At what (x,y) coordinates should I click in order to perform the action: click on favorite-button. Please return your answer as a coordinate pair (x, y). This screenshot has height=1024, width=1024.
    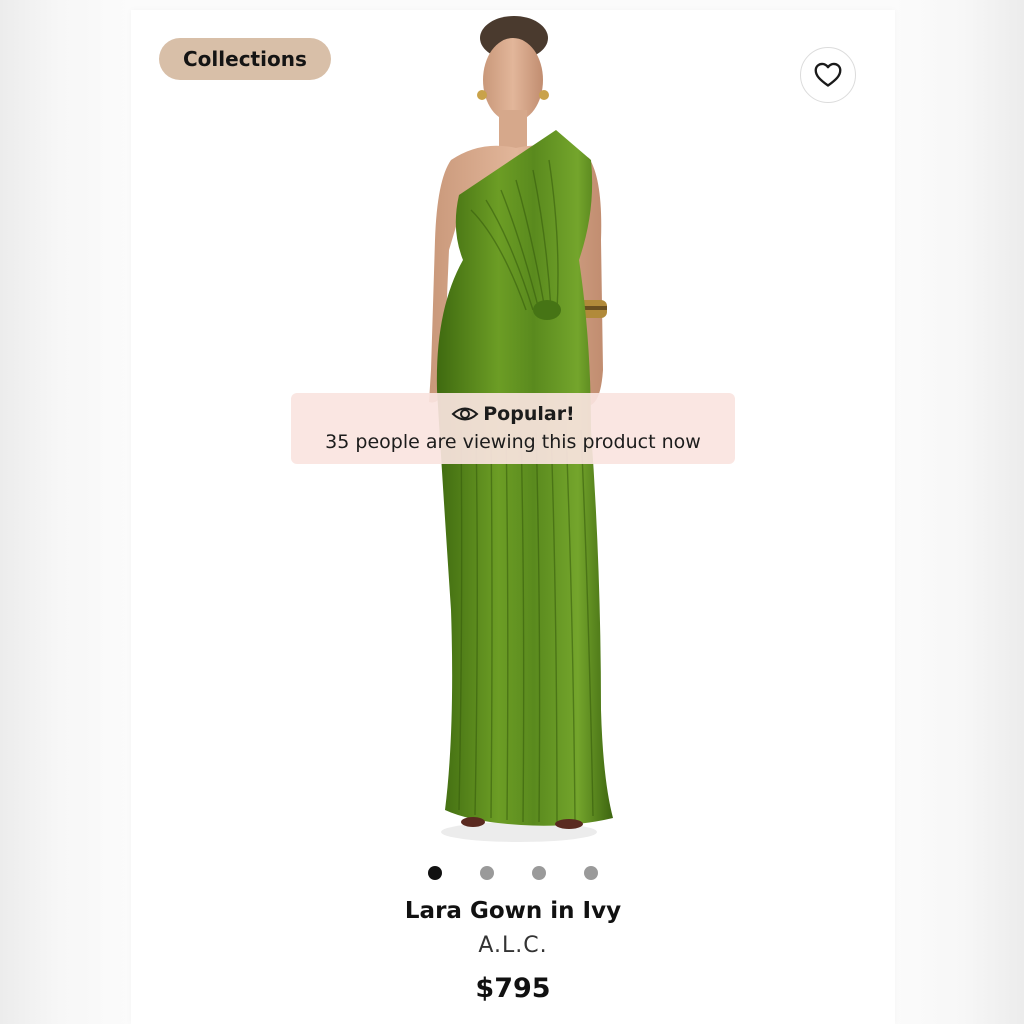
    Looking at the image, I should click on (828, 75).